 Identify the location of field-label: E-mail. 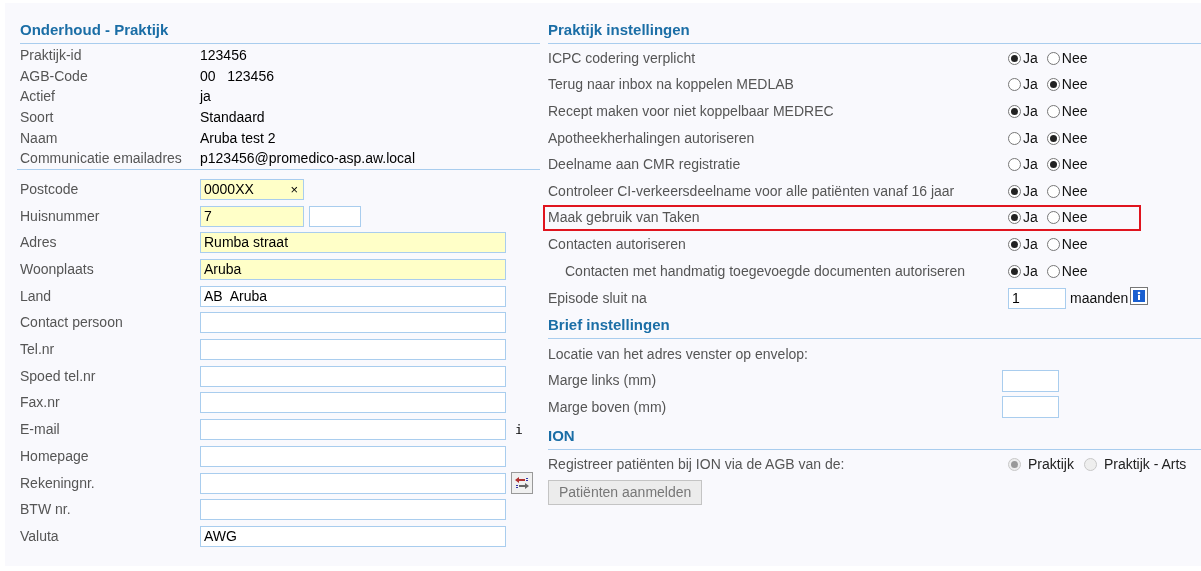
(40, 430).